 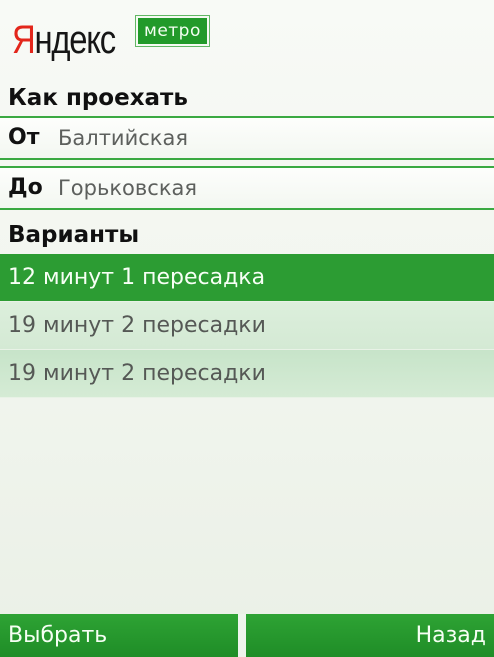 I want to click on route-title: Как проехать, so click(x=98, y=98).